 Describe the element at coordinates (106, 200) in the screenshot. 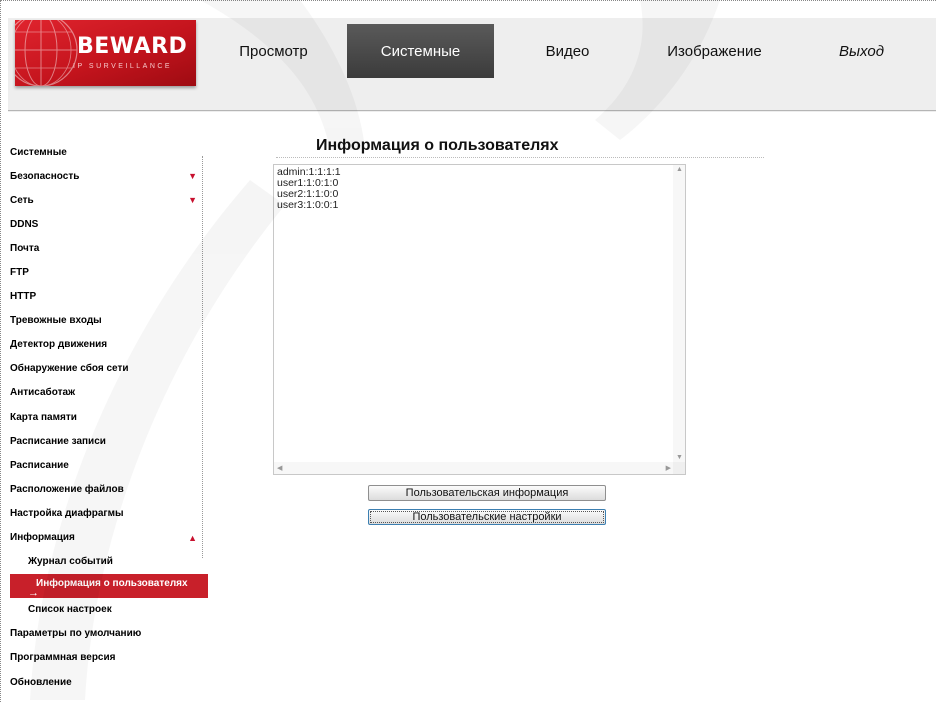

I see `sidebar-item-network: Сеть ▼` at that location.